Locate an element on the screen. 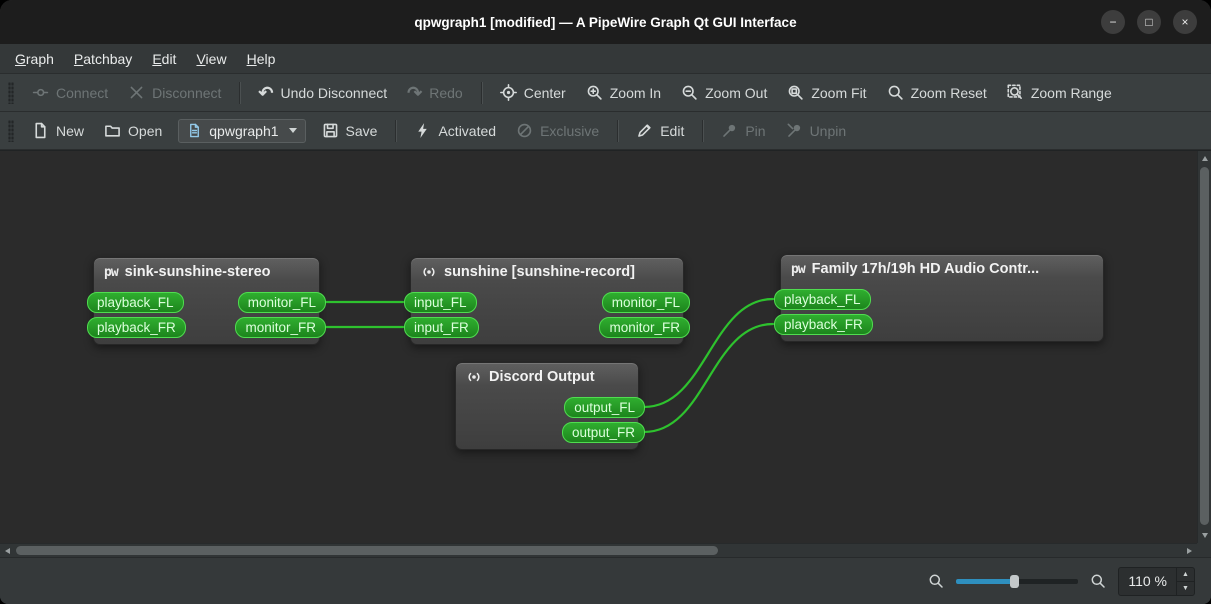  window-controls: − □ × is located at coordinates (1149, 22).